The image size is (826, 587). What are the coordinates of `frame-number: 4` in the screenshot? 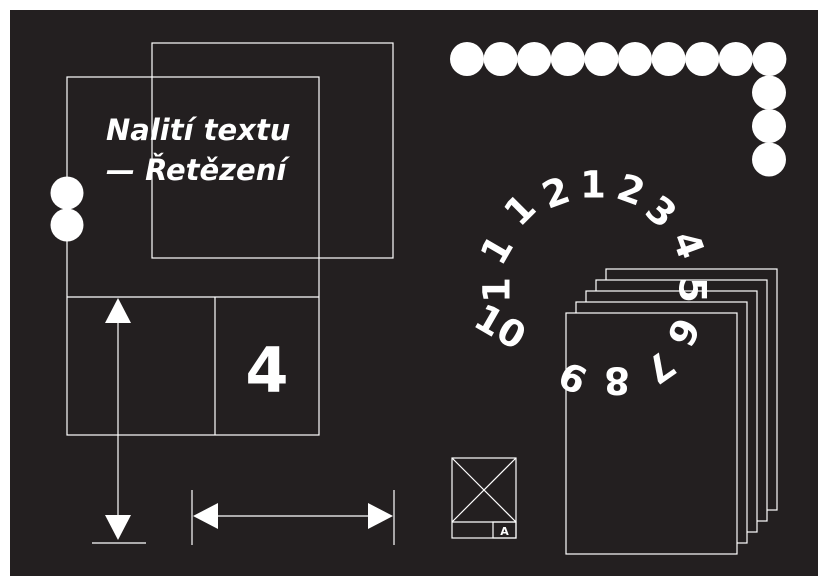 It's located at (266, 370).